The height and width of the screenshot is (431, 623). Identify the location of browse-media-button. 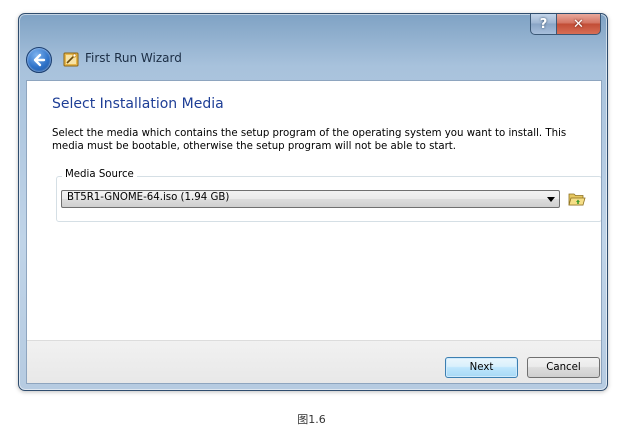
(577, 199).